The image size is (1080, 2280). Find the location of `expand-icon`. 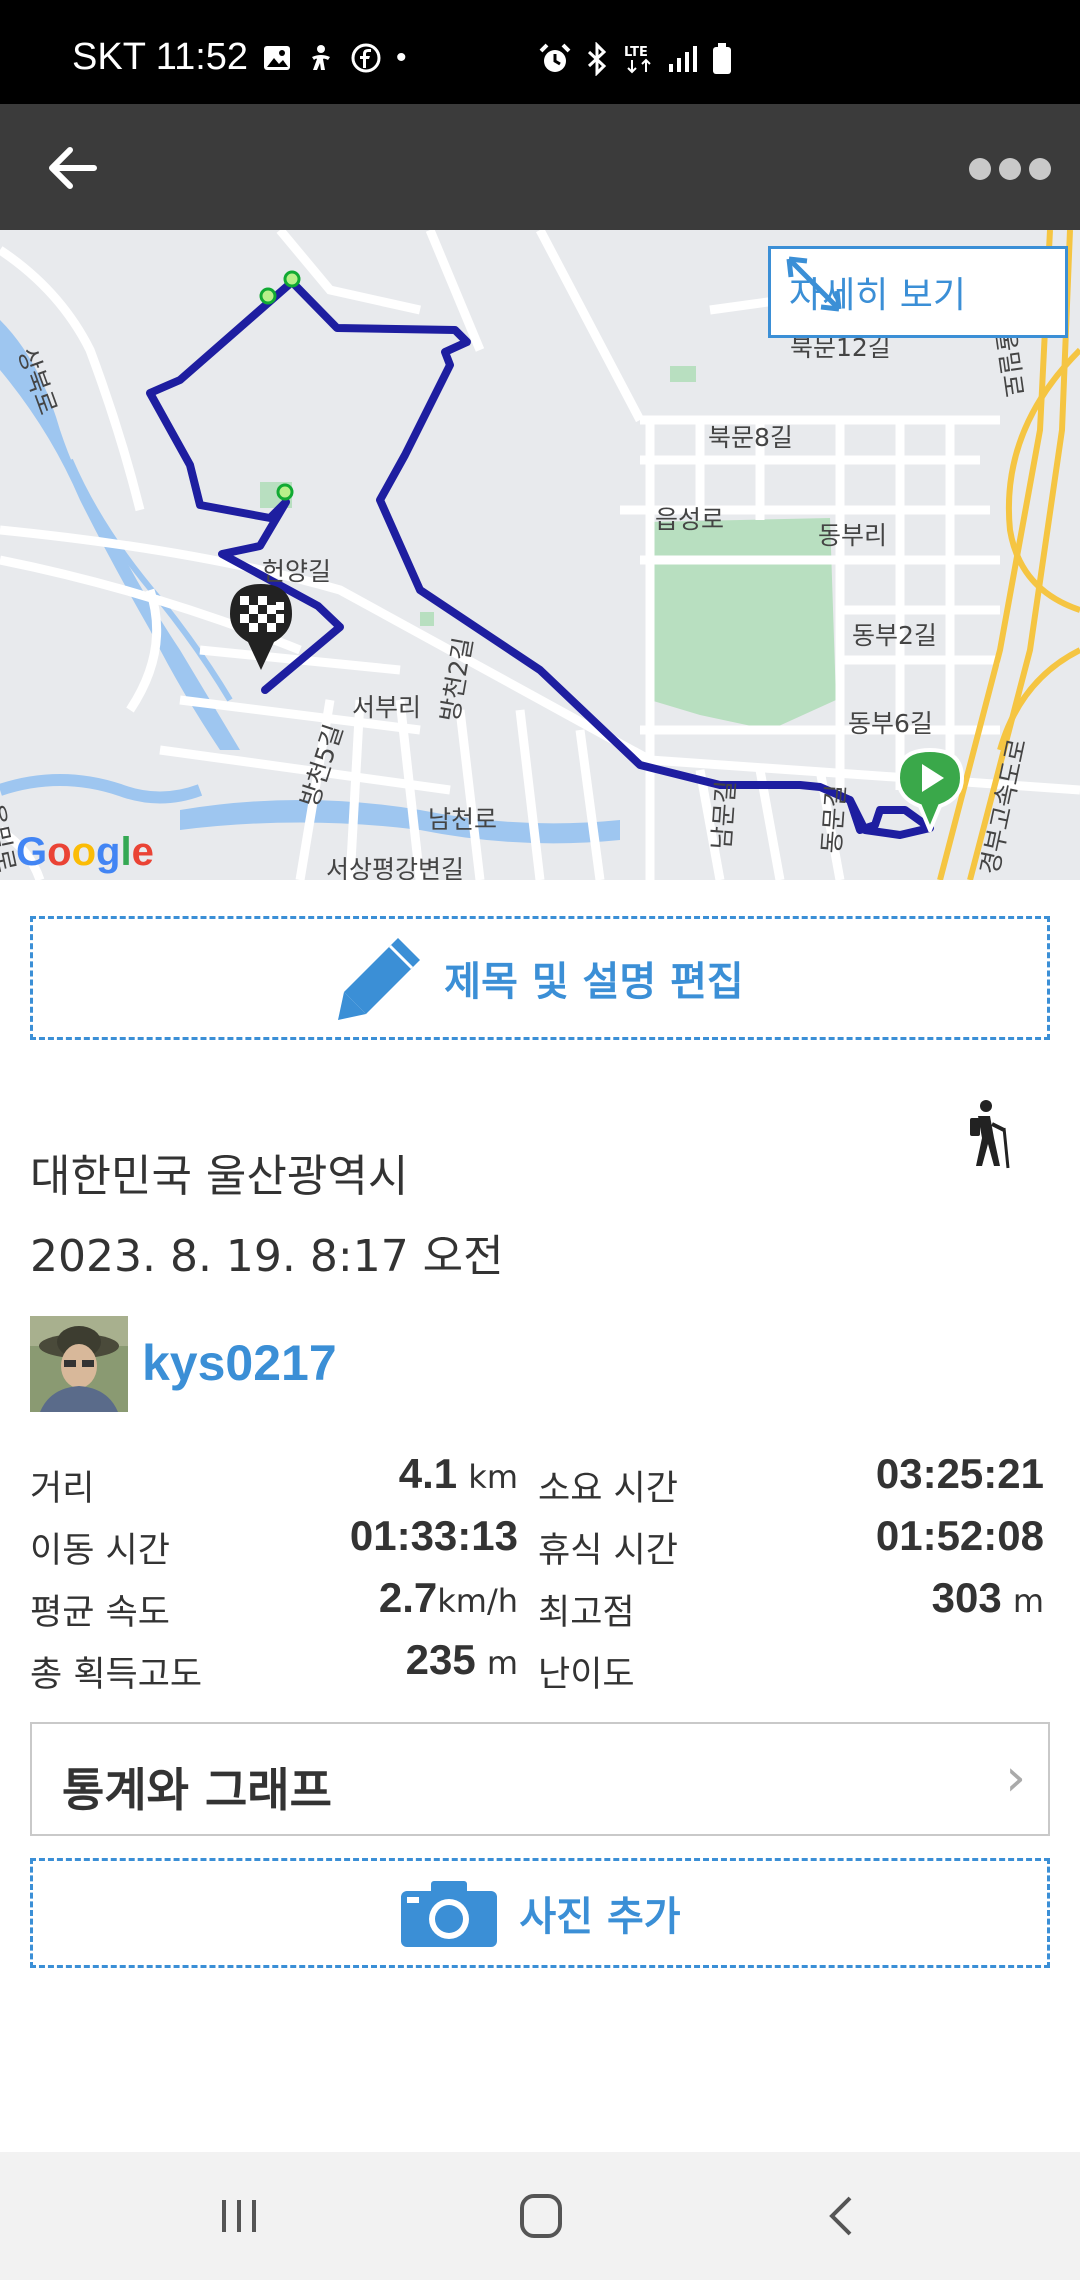

expand-icon is located at coordinates (814, 284).